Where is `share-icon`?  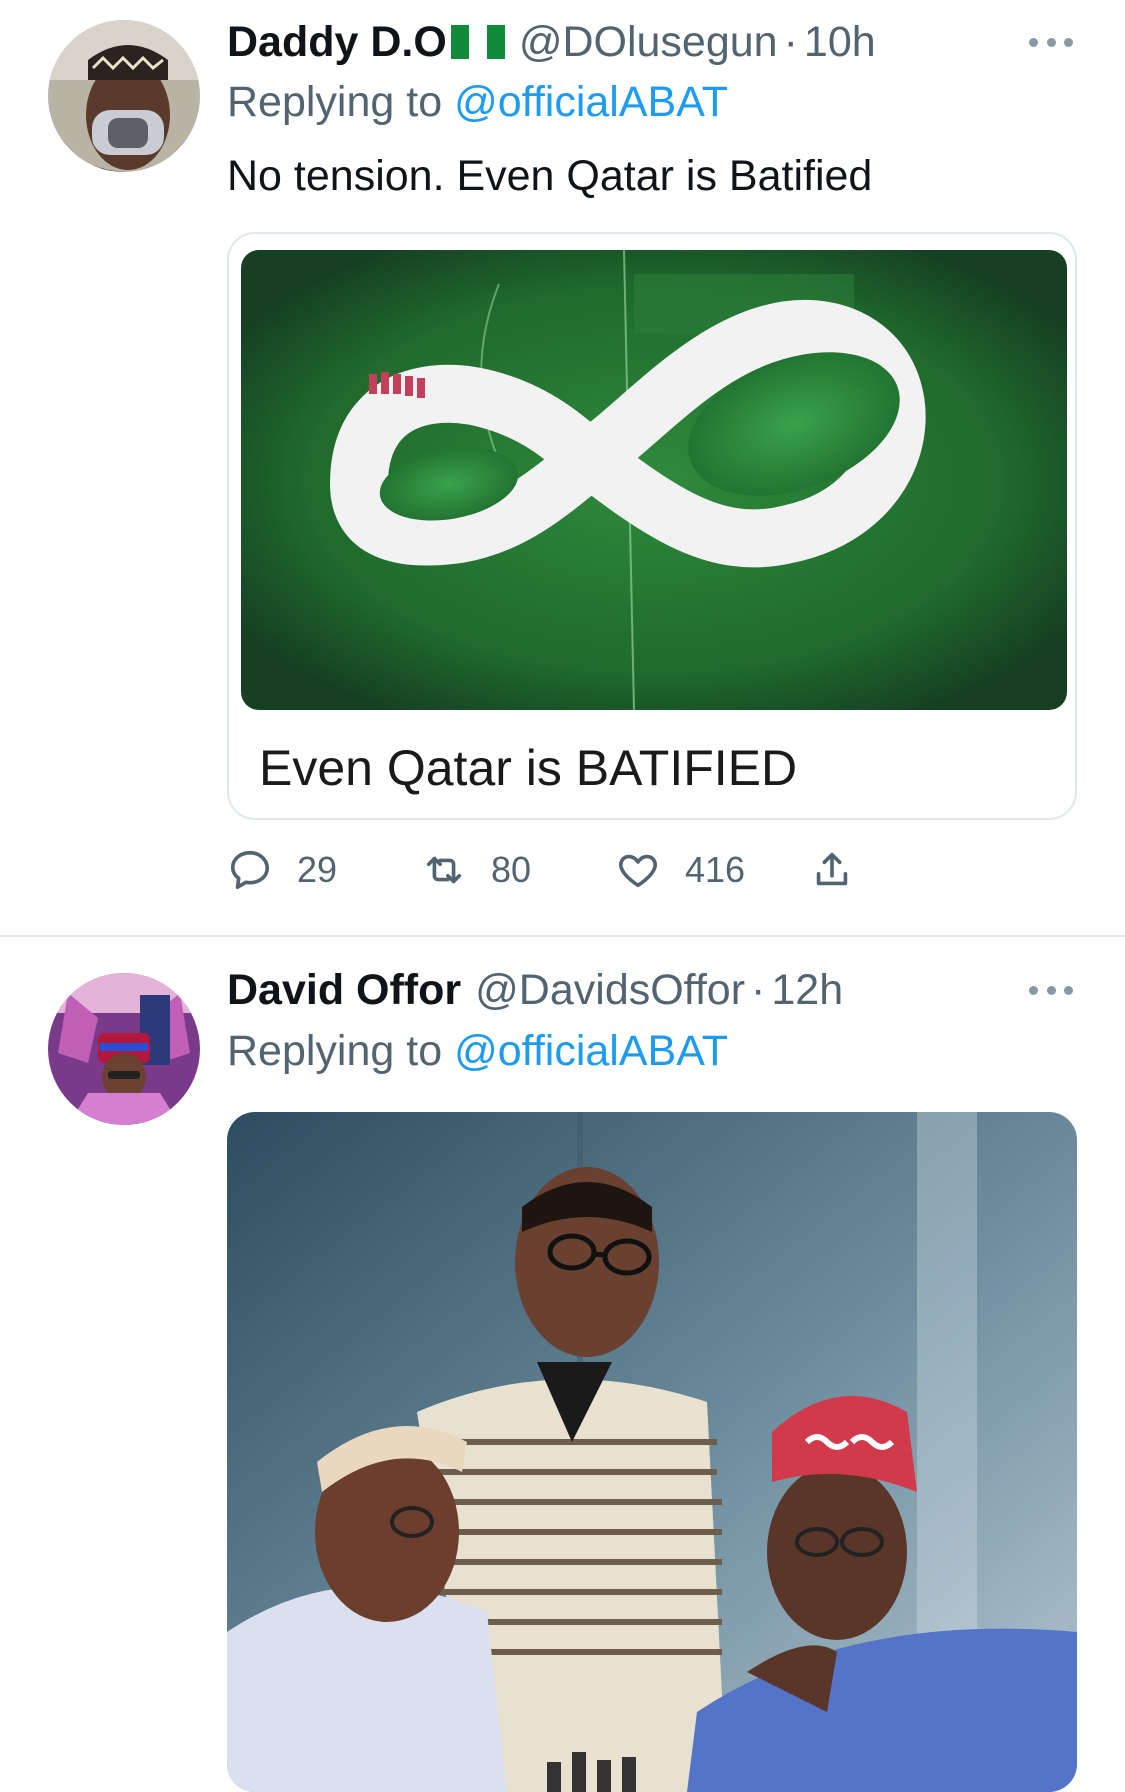 share-icon is located at coordinates (832, 869).